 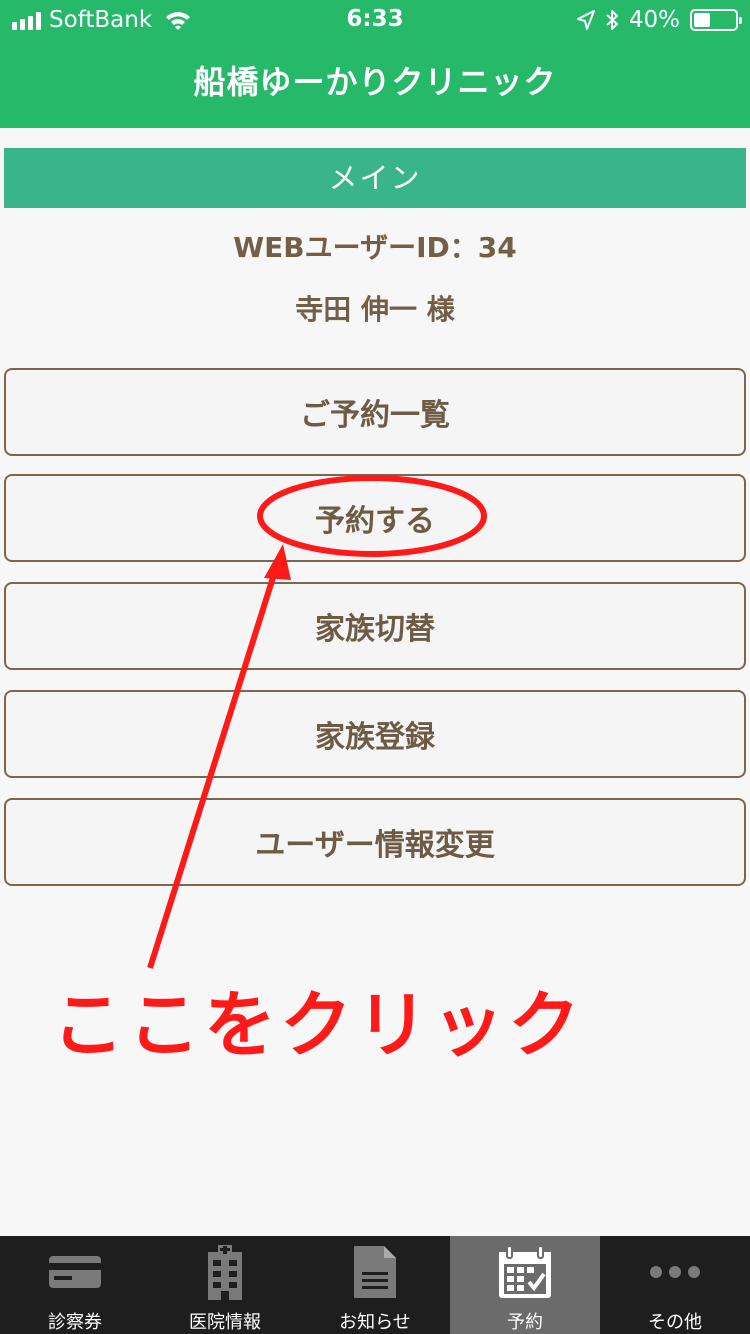 I want to click on tab-other: その他, so click(x=675, y=1285).